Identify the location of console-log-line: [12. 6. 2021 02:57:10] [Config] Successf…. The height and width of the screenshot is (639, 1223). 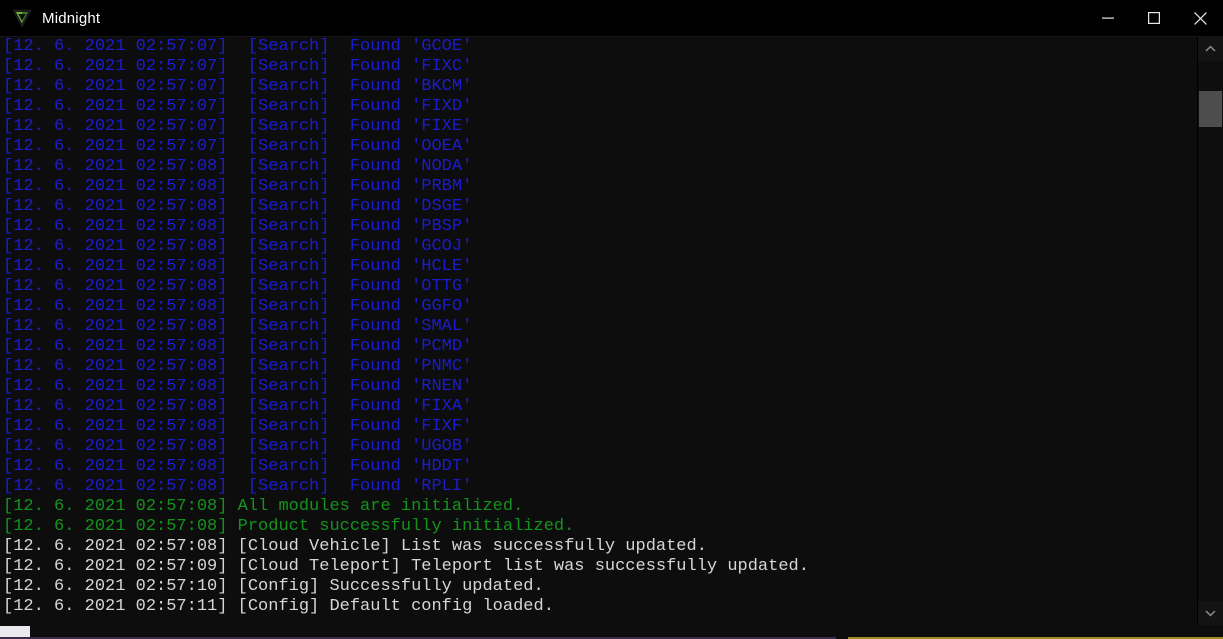
(273, 586).